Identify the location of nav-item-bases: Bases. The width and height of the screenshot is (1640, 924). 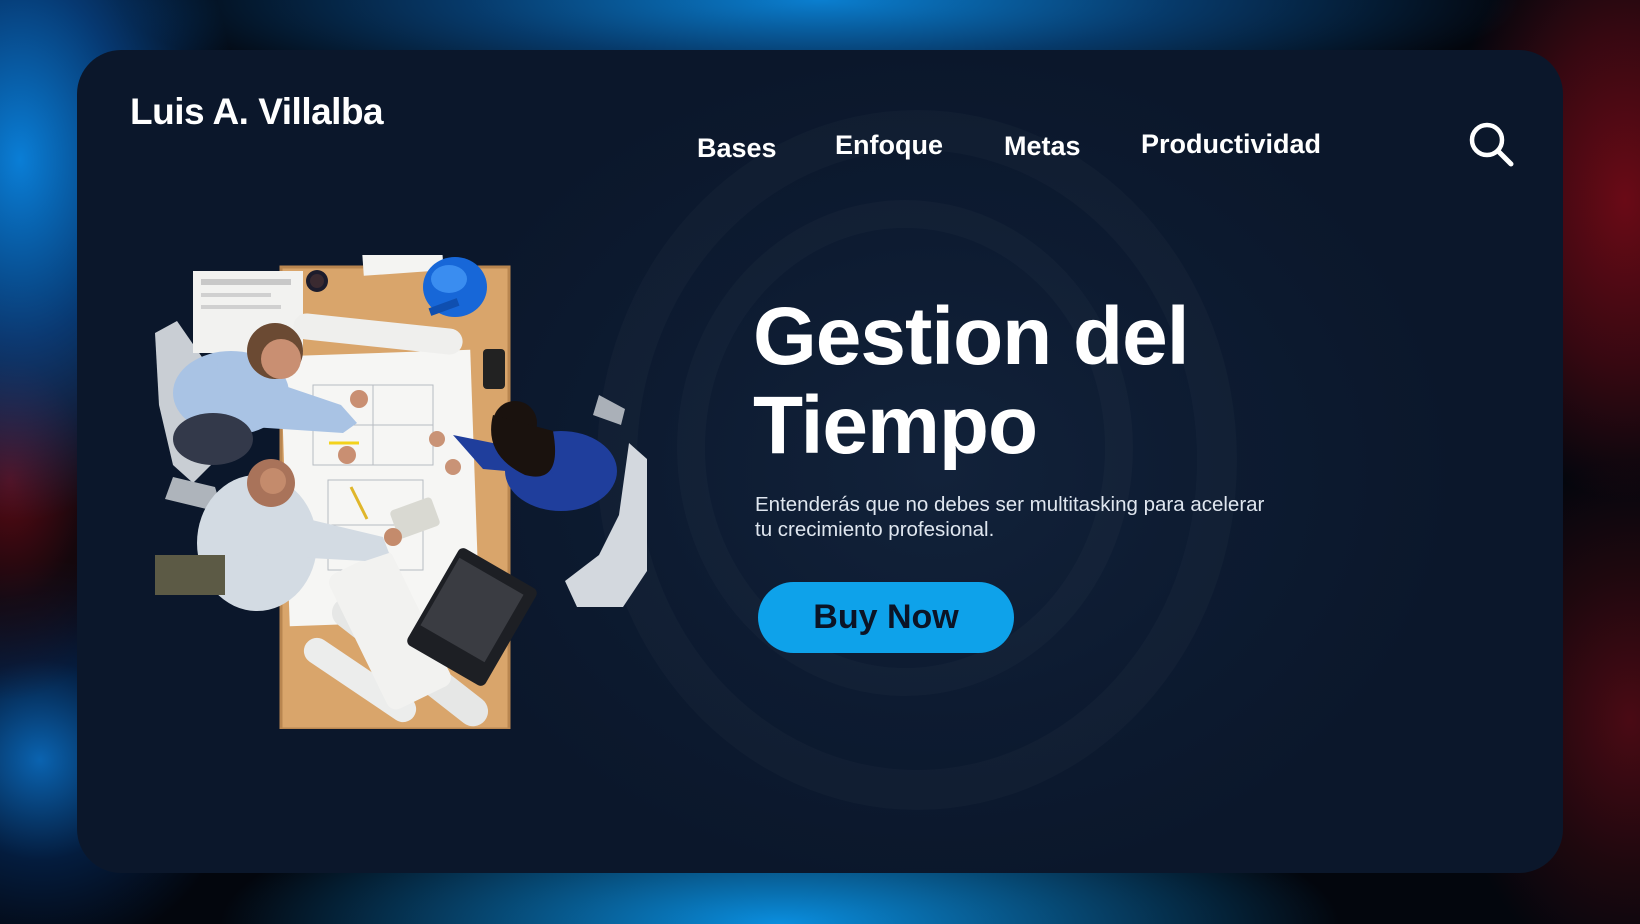
(737, 148).